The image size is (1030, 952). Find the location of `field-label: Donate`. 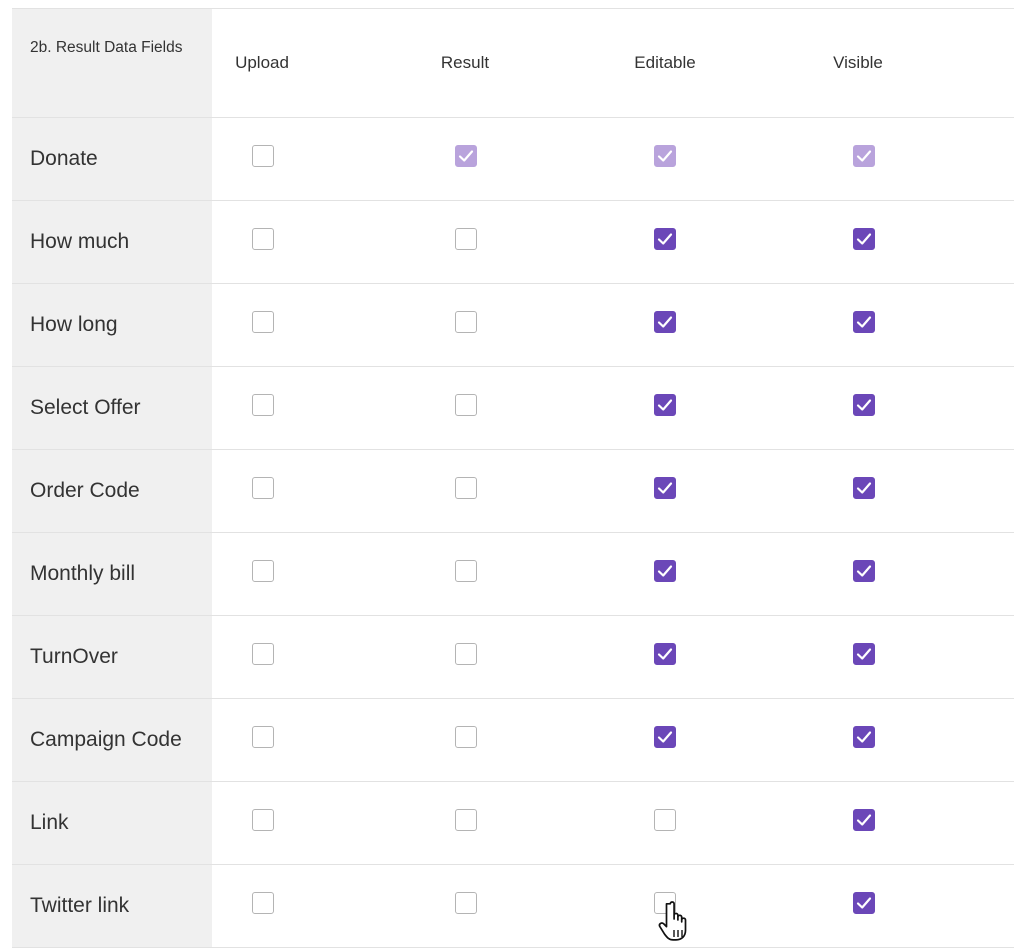

field-label: Donate is located at coordinates (112, 159).